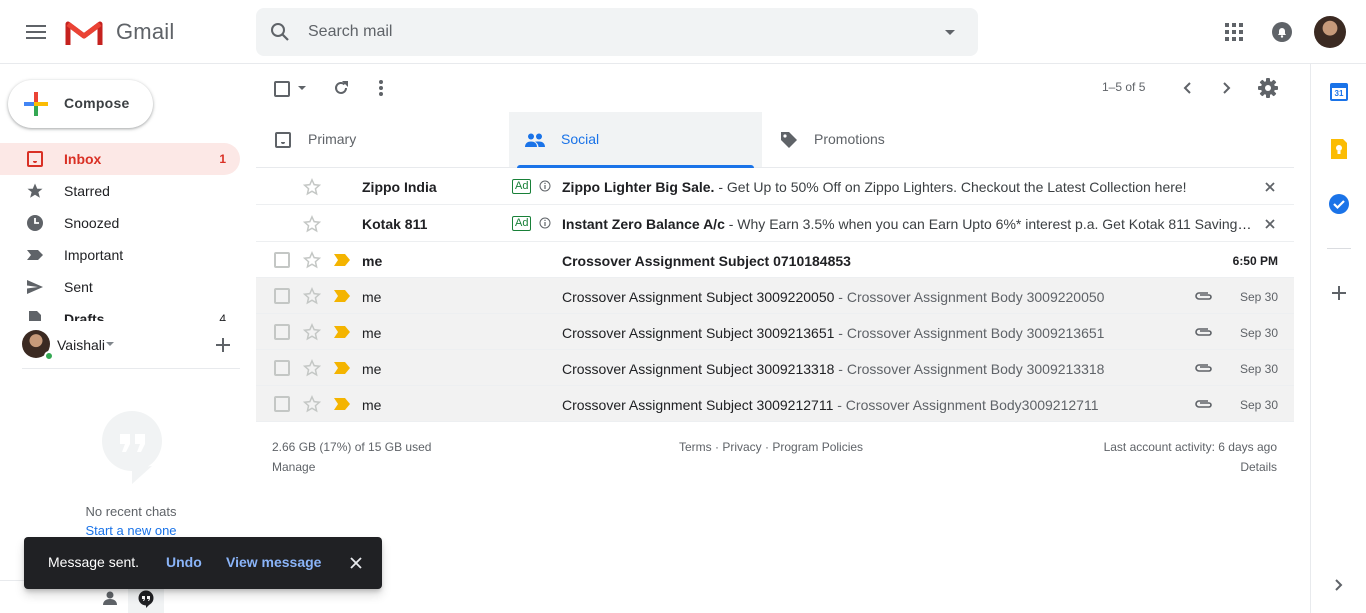 This screenshot has width=1366, height=613. I want to click on category-tabs: Primary Social Promotions, so click(775, 140).